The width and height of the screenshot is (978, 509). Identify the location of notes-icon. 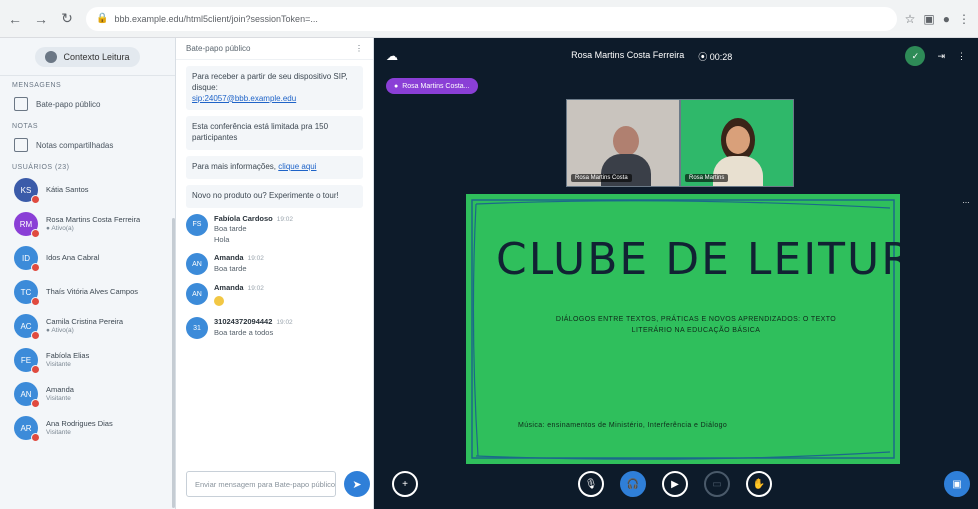
(21, 145).